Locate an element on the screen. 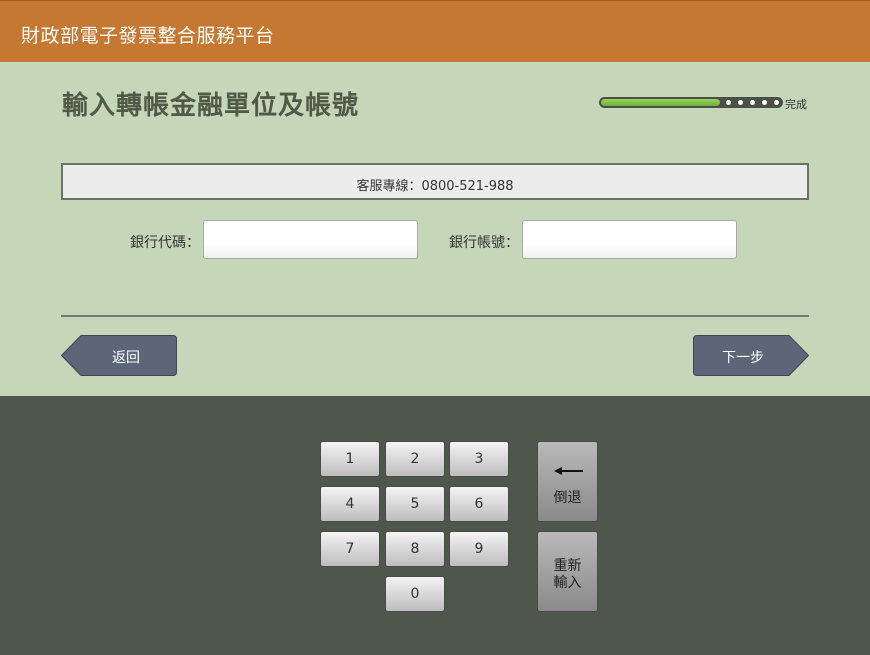 The width and height of the screenshot is (870, 655). account-number-label: 銀行帳號： is located at coordinates (484, 243).